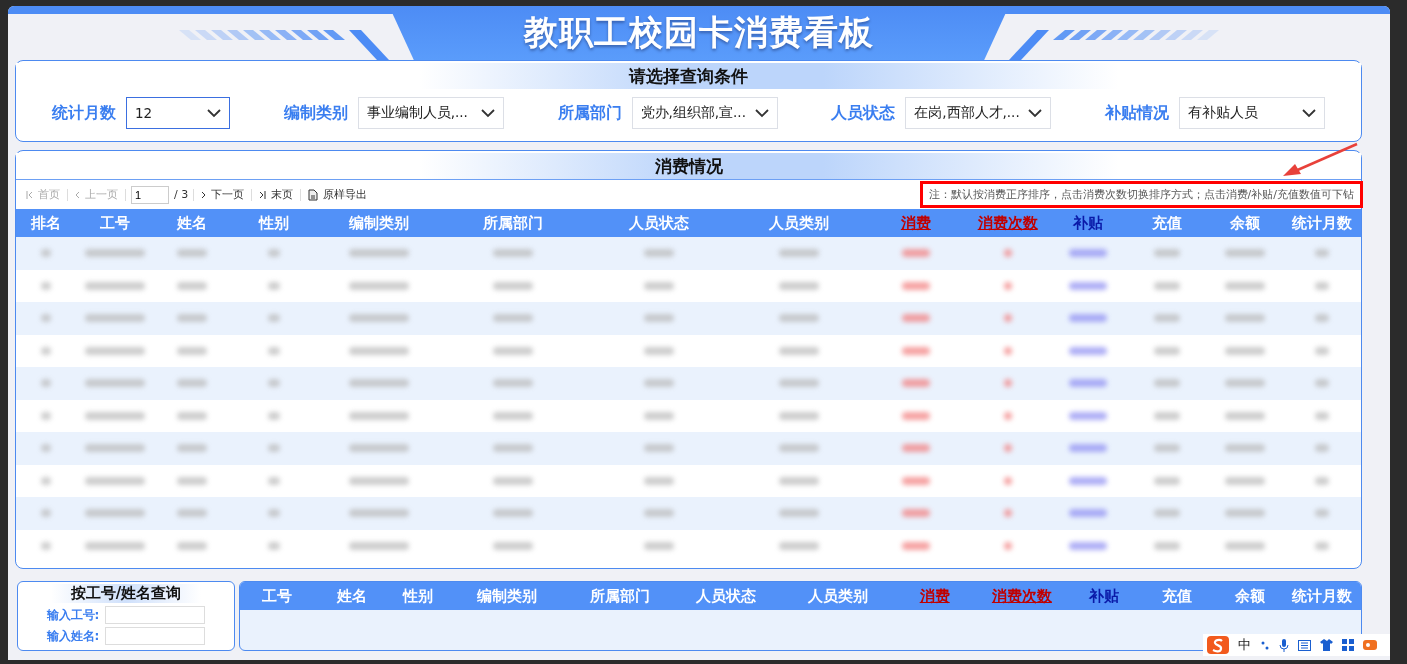 Image resolution: width=1407 pixels, height=664 pixels. What do you see at coordinates (589, 113) in the screenshot?
I see `filter-label: 所属部门` at bounding box center [589, 113].